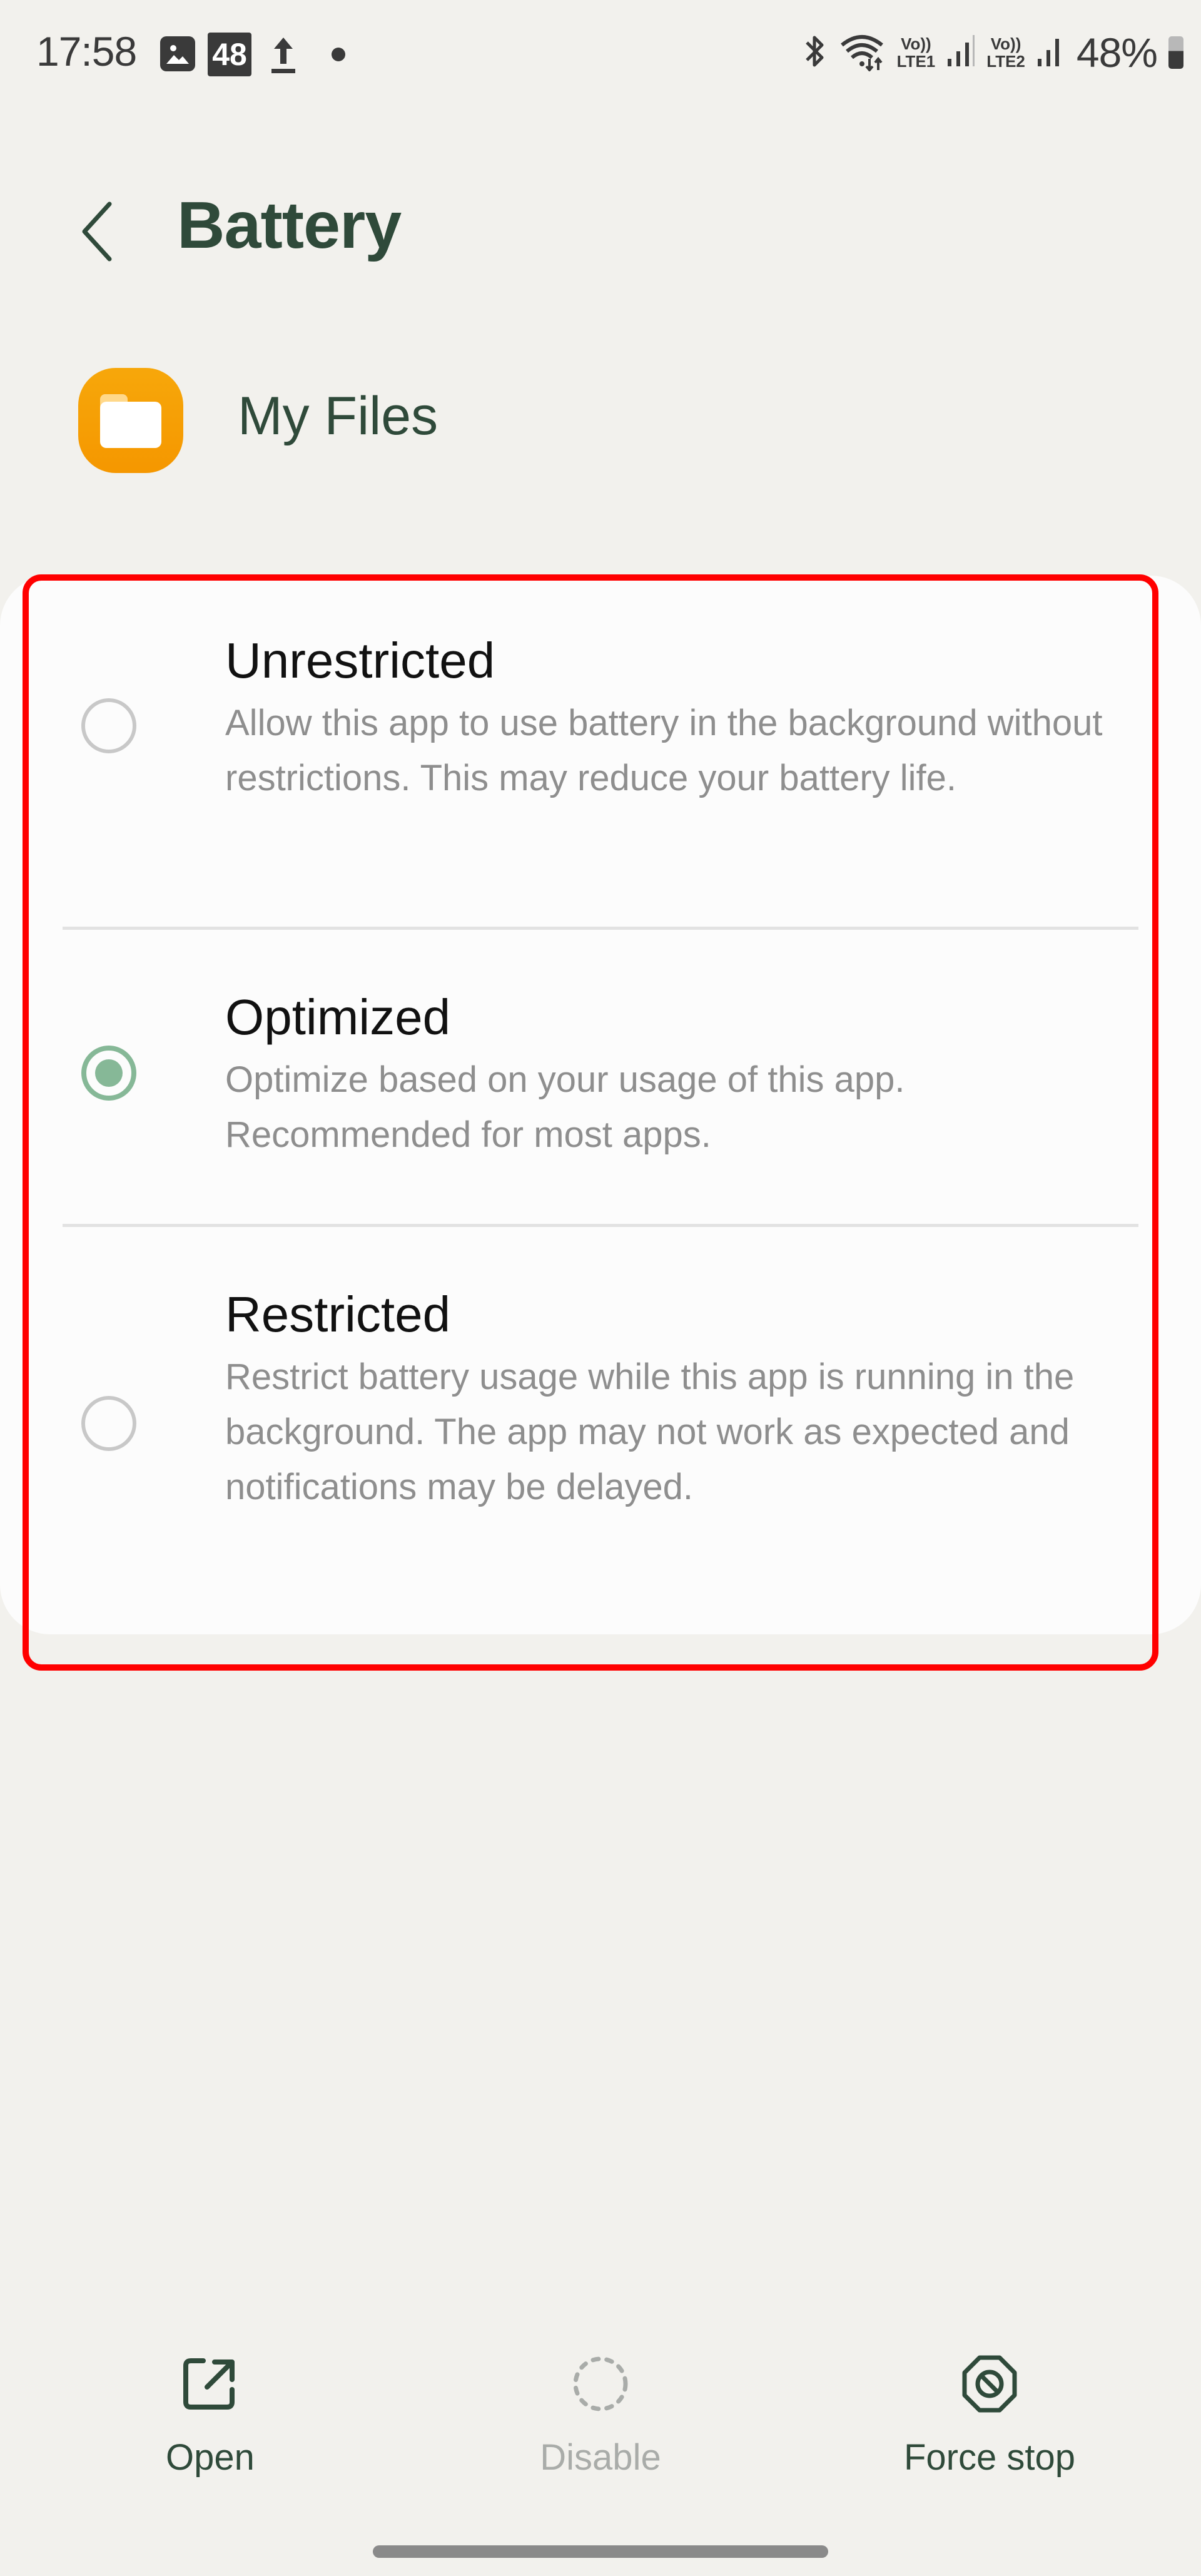  What do you see at coordinates (86, 51) in the screenshot?
I see `status-time: 17:58` at bounding box center [86, 51].